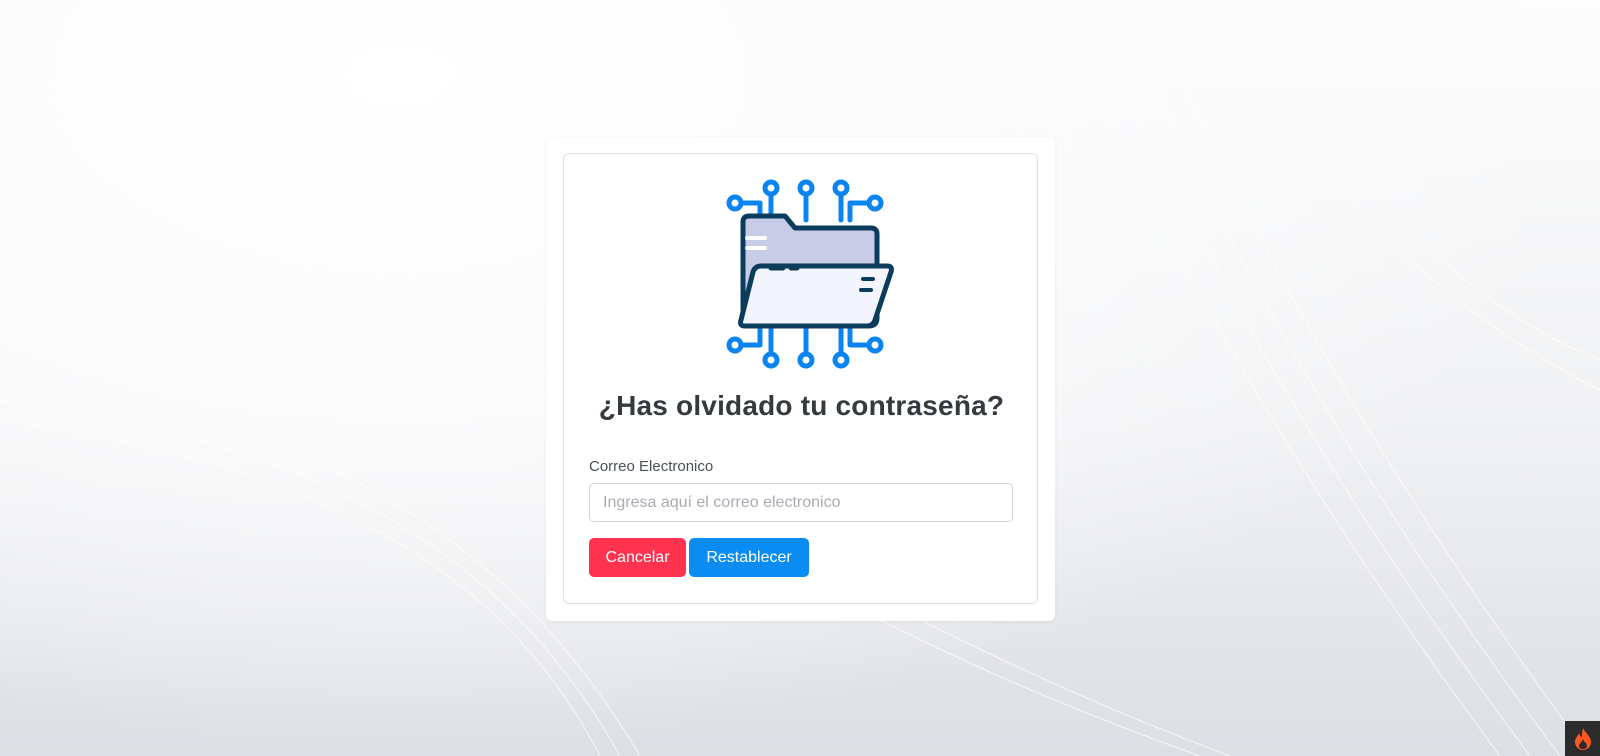 This screenshot has width=1600, height=756. I want to click on email-input, so click(801, 502).